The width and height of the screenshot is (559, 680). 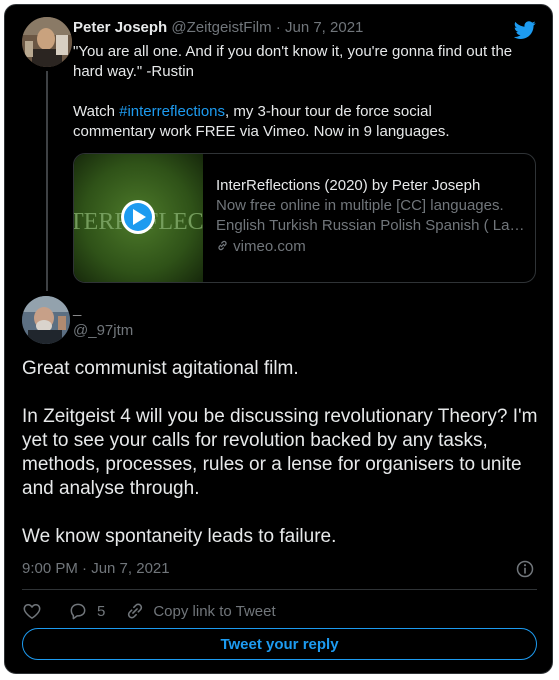 What do you see at coordinates (160, 368) in the screenshot?
I see `reply-paragraph: Great communist agitational film.` at bounding box center [160, 368].